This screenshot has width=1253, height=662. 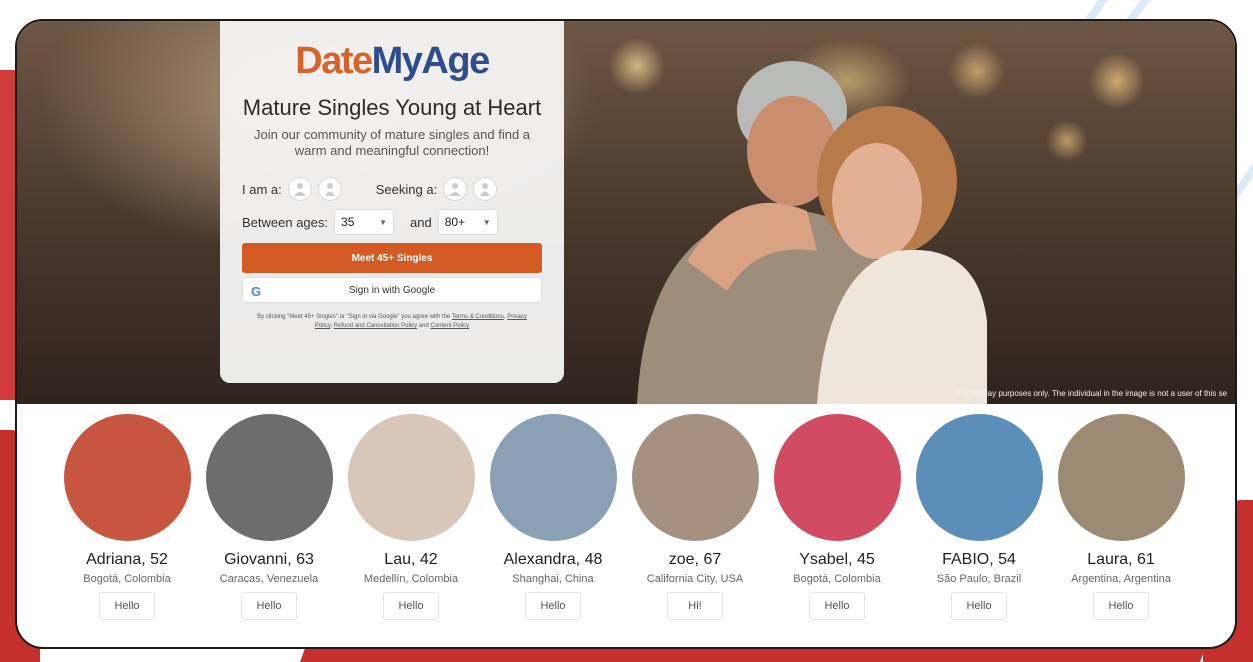 I want to click on profile-card: Alexandra, 48 Shanghai, China Hello, so click(x=553, y=517).